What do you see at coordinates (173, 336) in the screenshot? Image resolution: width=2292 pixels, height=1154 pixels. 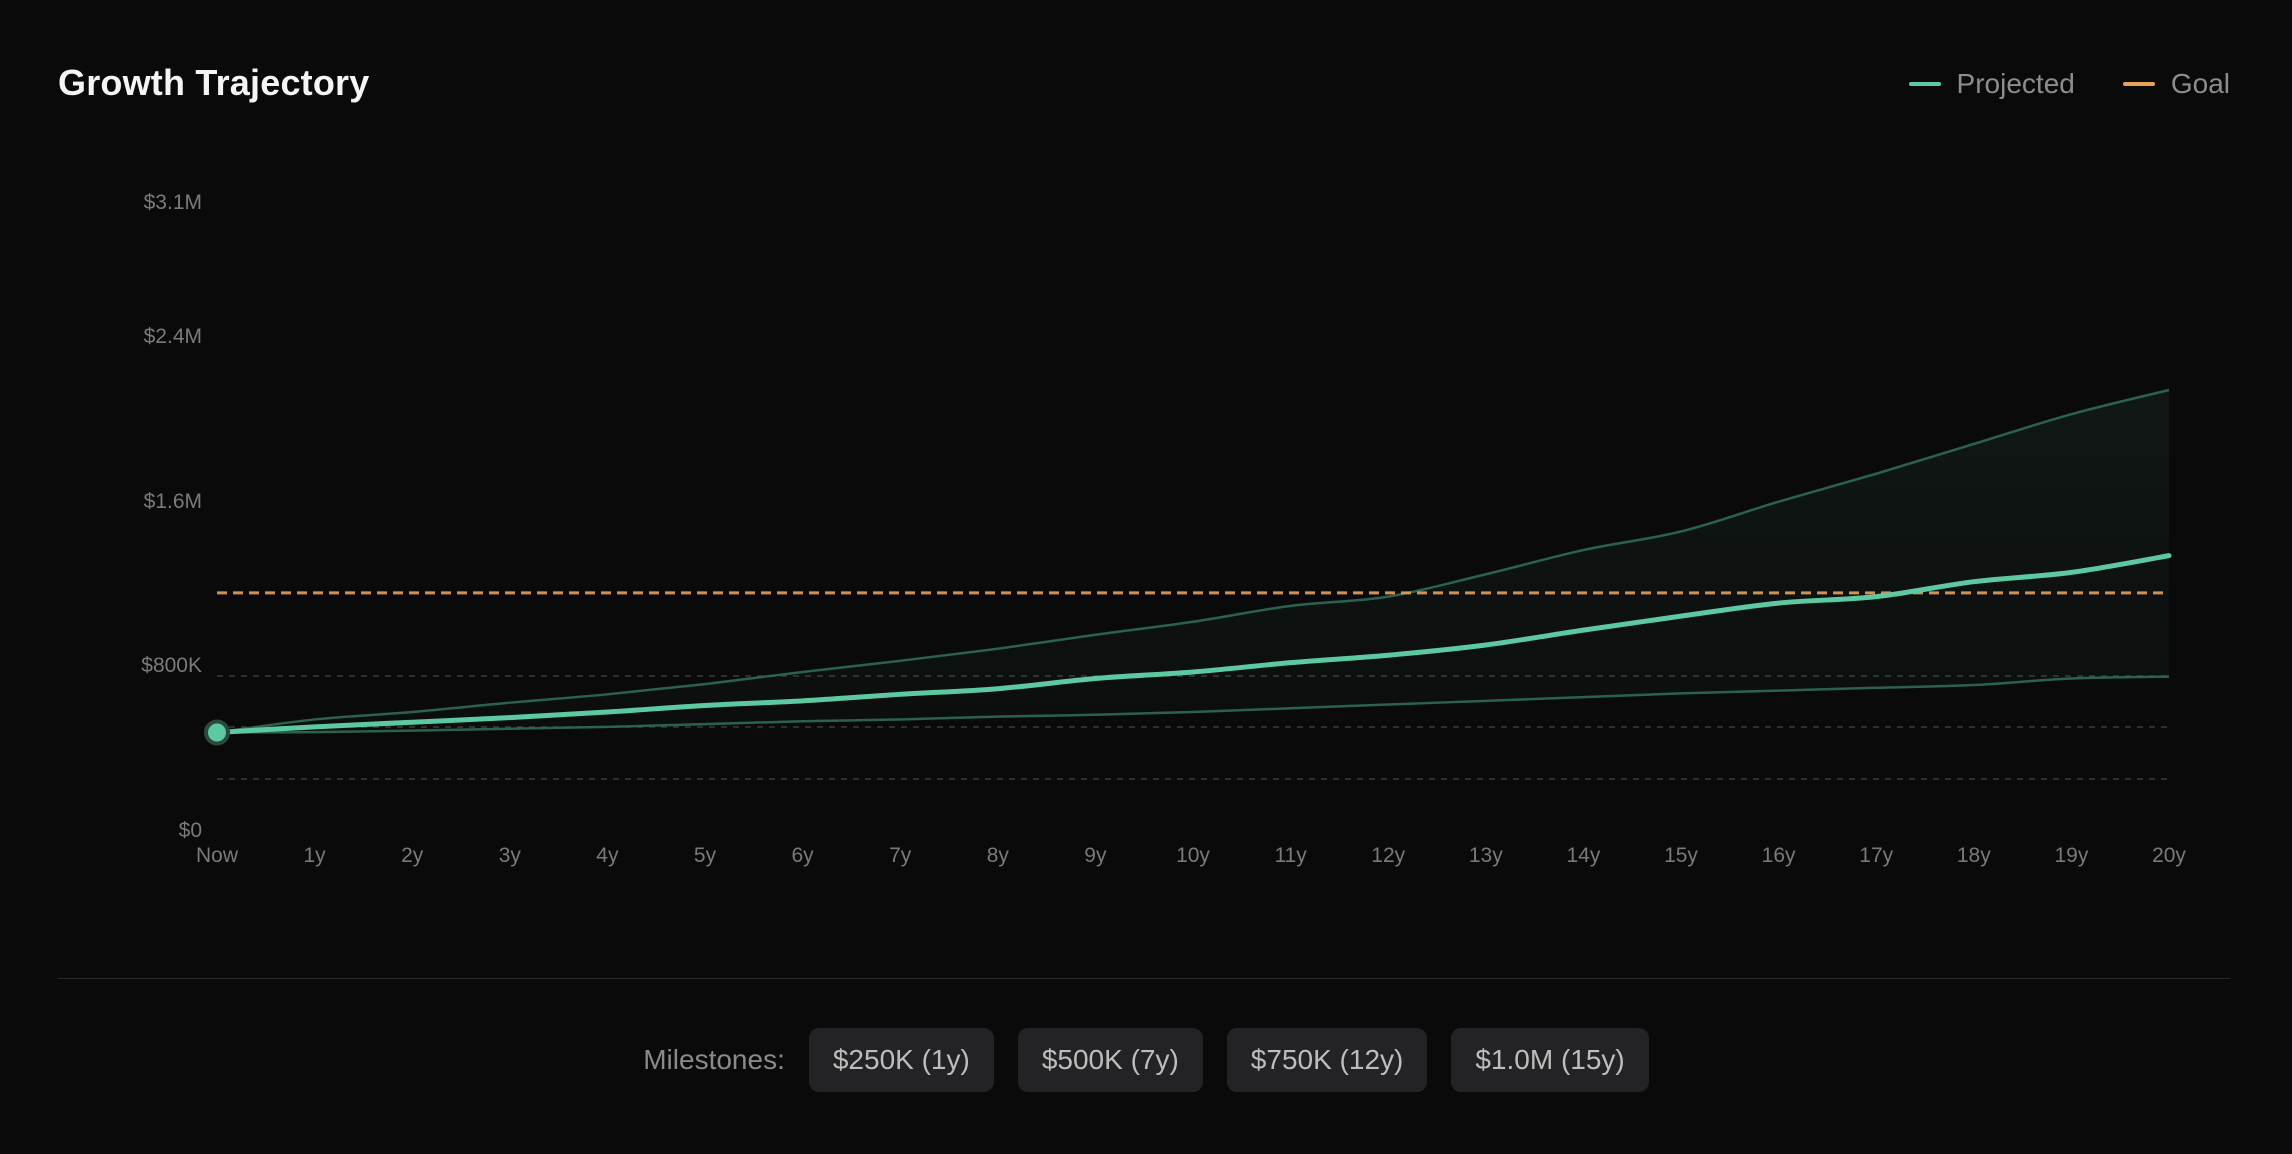 I see `y-tick-label: $2.4M` at bounding box center [173, 336].